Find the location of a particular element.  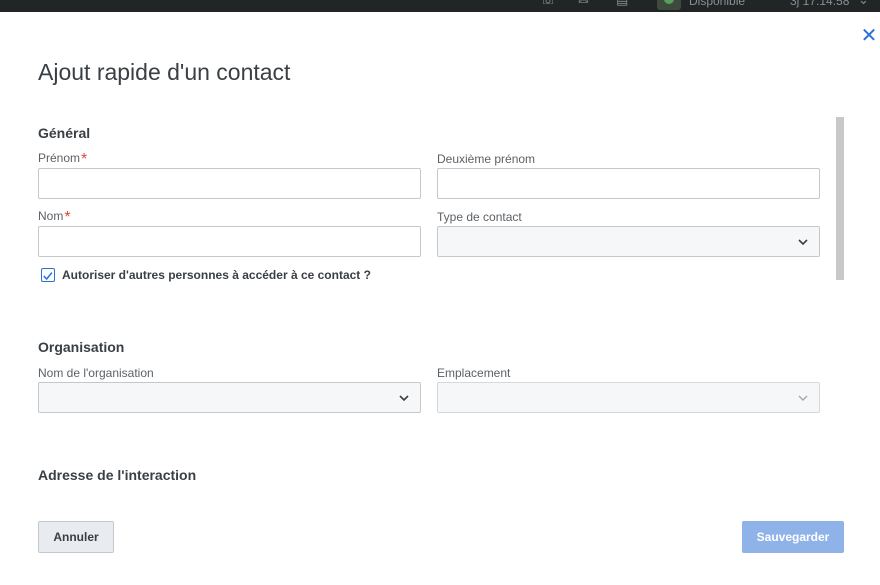

status-dot is located at coordinates (669, 2).